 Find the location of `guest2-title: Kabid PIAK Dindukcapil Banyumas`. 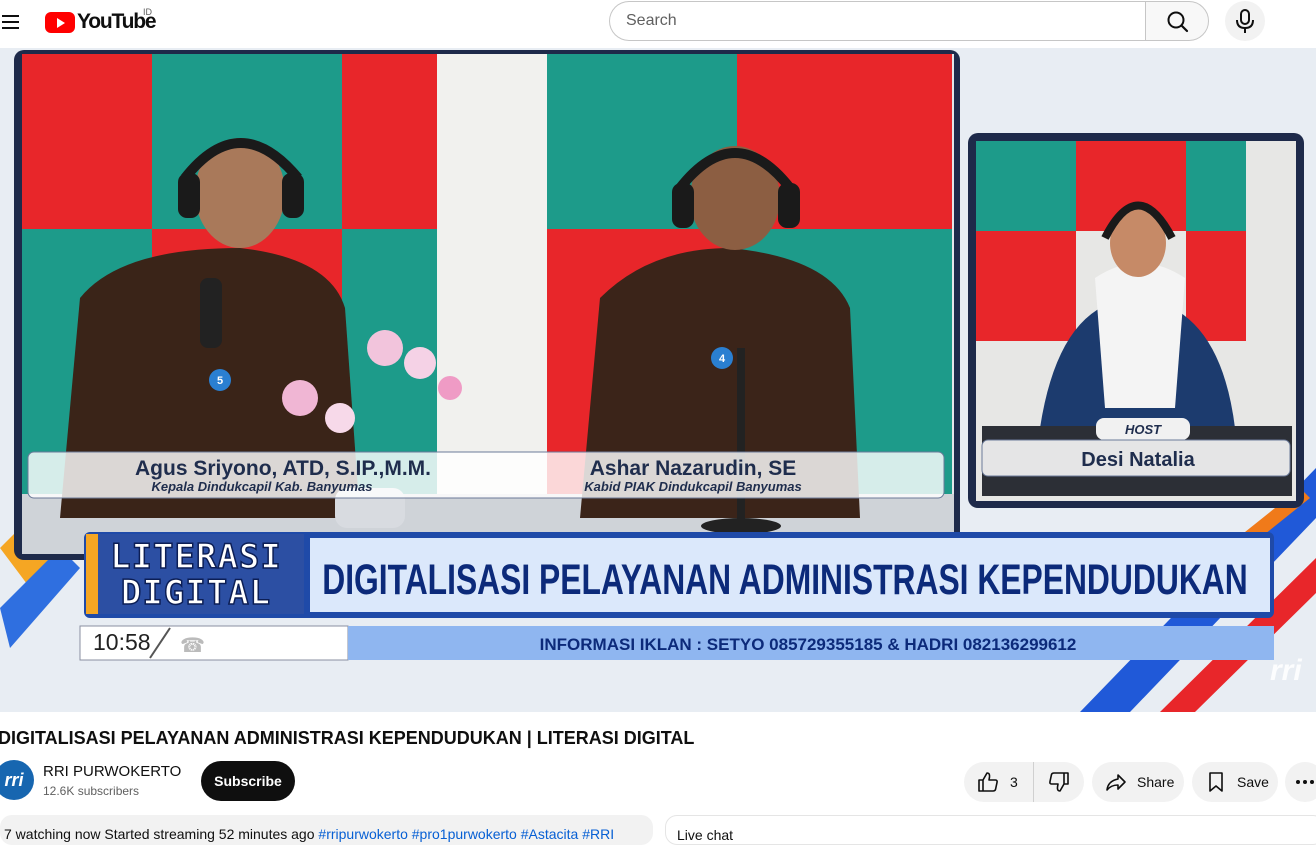

guest2-title: Kabid PIAK Dindukcapil Banyumas is located at coordinates (692, 486).